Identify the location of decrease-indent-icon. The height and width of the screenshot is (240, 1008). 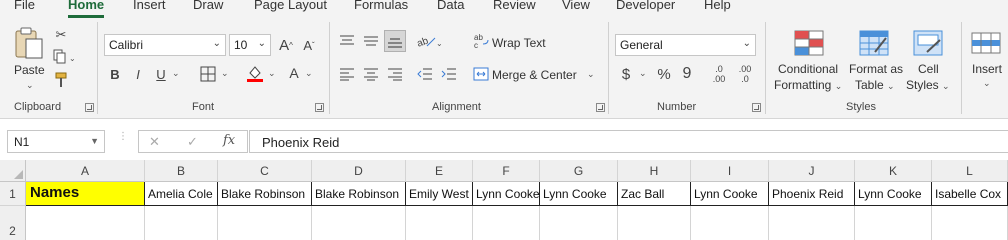
(425, 74).